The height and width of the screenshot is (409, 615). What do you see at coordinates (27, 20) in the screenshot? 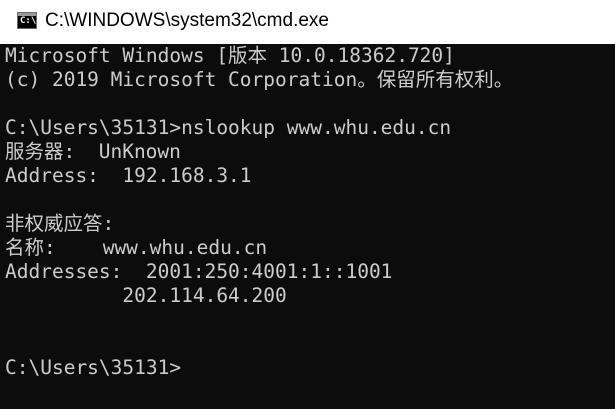
I see `command-prompt-icon: C:\` at bounding box center [27, 20].